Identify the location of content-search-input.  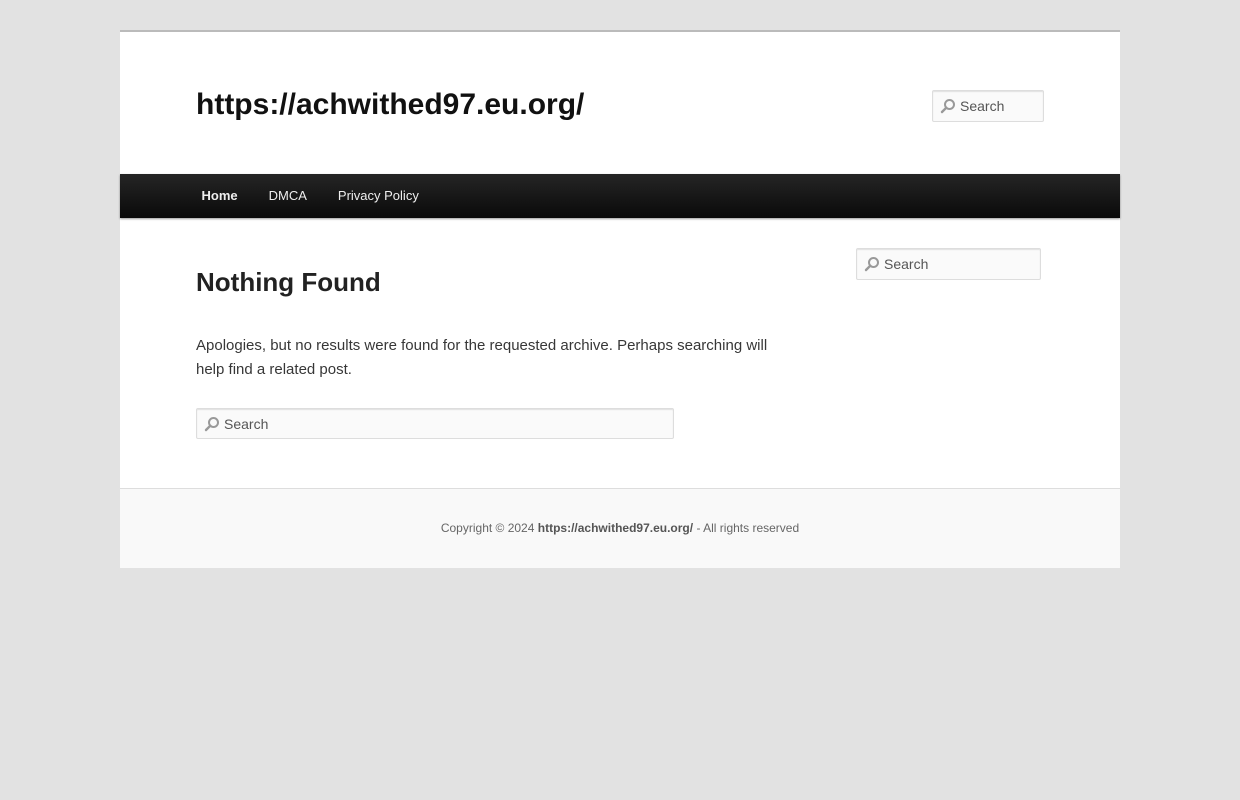
(446, 423).